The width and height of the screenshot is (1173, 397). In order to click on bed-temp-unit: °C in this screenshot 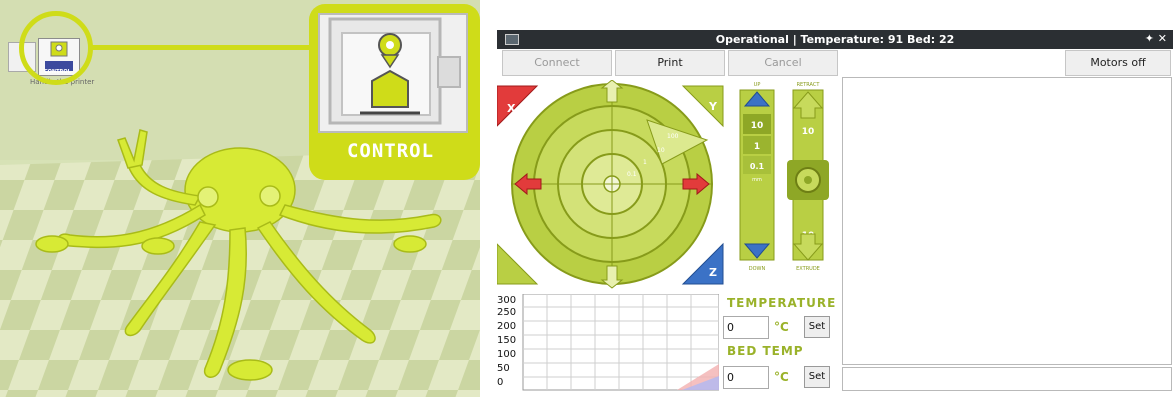, I will do `click(781, 377)`.